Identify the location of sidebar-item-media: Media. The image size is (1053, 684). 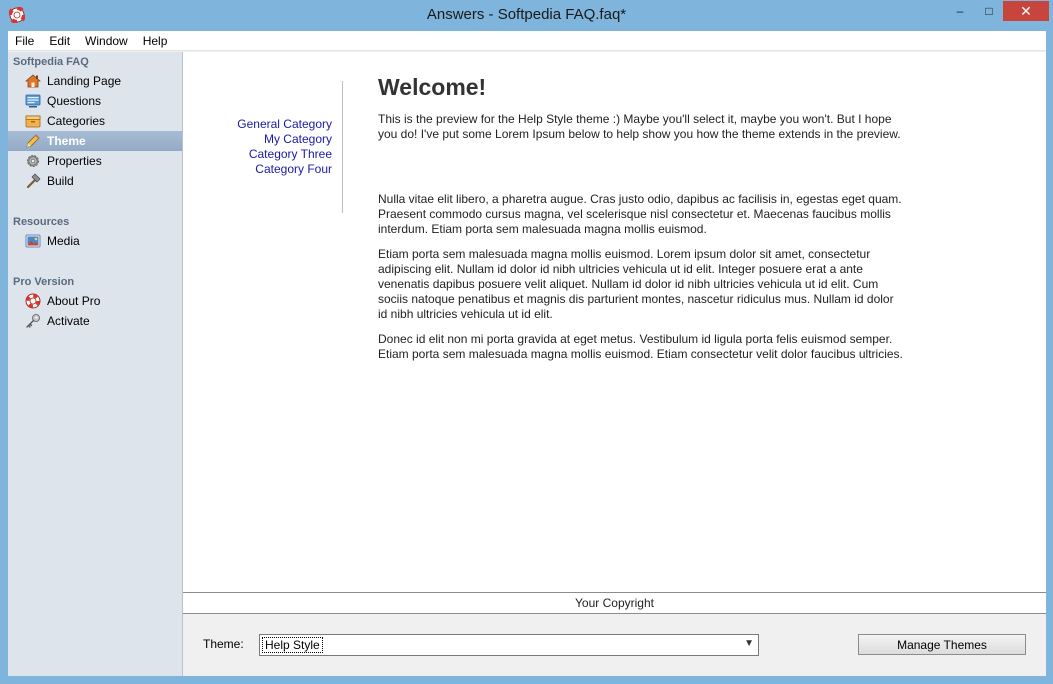
(95, 241).